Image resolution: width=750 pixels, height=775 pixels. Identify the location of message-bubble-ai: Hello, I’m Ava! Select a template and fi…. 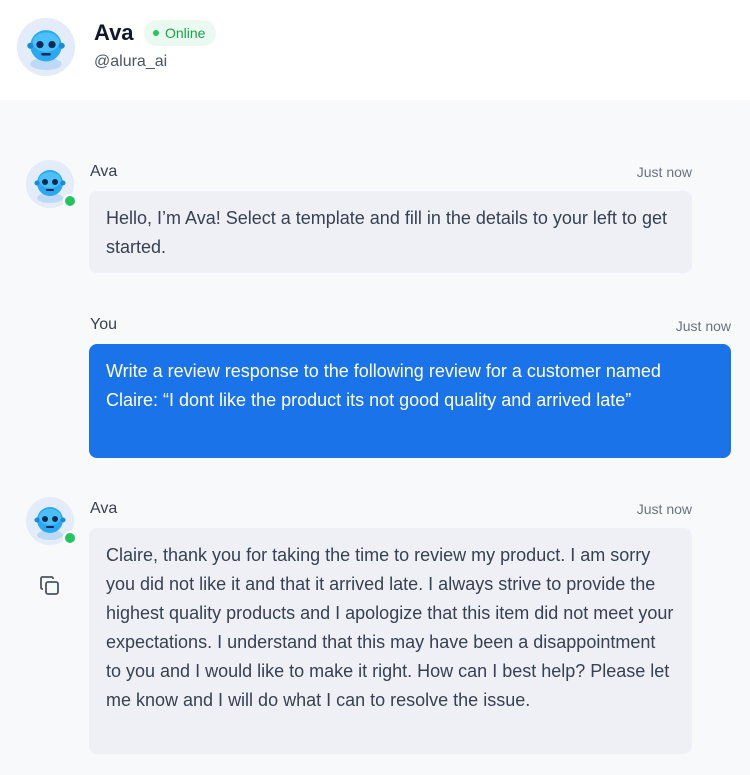
(390, 232).